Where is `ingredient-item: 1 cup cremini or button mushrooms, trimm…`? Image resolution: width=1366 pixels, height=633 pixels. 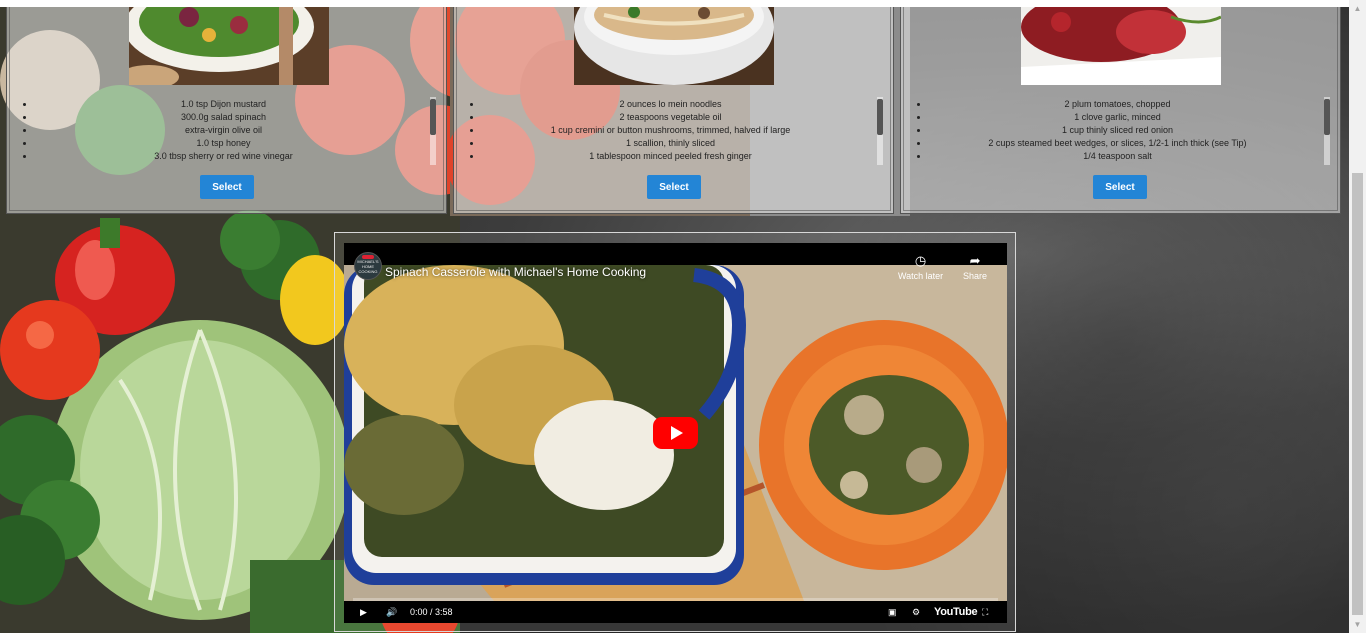 ingredient-item: 1 cup cremini or button mushrooms, trimm… is located at coordinates (680, 130).